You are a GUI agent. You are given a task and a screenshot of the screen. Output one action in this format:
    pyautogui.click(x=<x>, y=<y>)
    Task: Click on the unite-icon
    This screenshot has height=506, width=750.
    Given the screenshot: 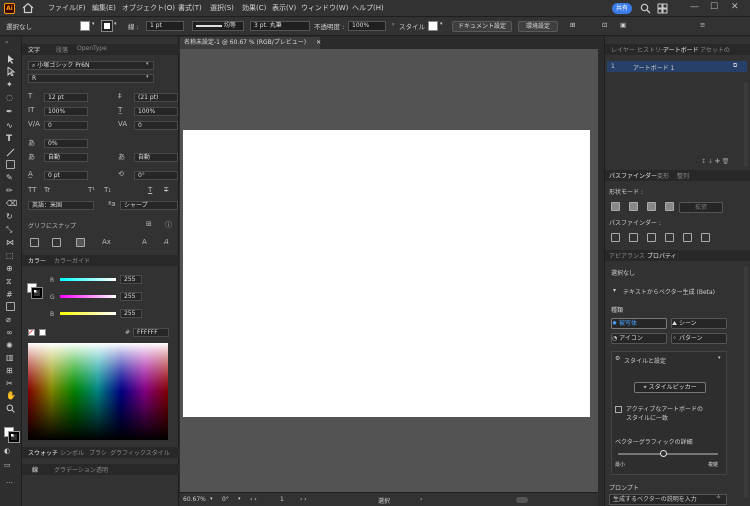 What is the action you would take?
    pyautogui.click(x=615, y=206)
    